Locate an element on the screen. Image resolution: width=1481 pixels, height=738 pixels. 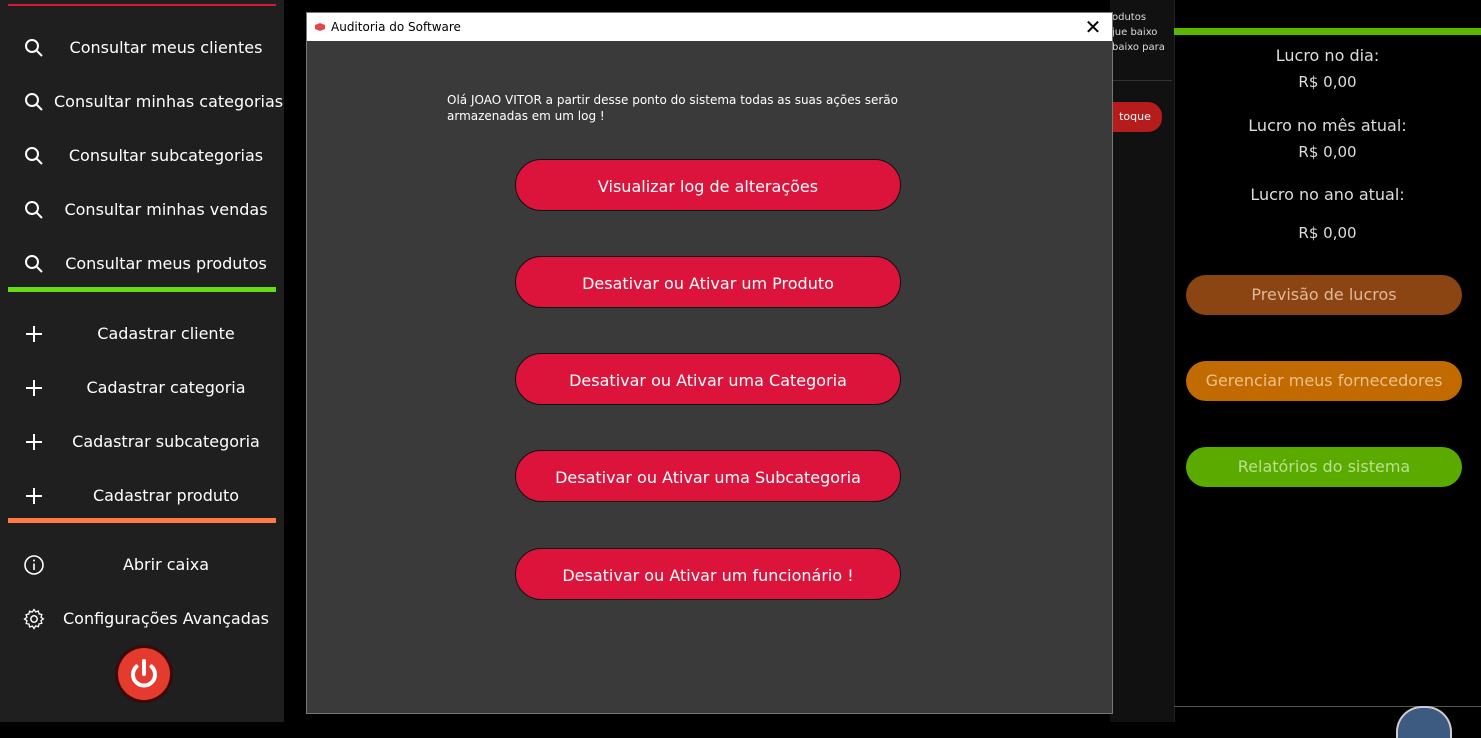
profit-year-label: Lucro no ano atual: is located at coordinates (1327, 194).